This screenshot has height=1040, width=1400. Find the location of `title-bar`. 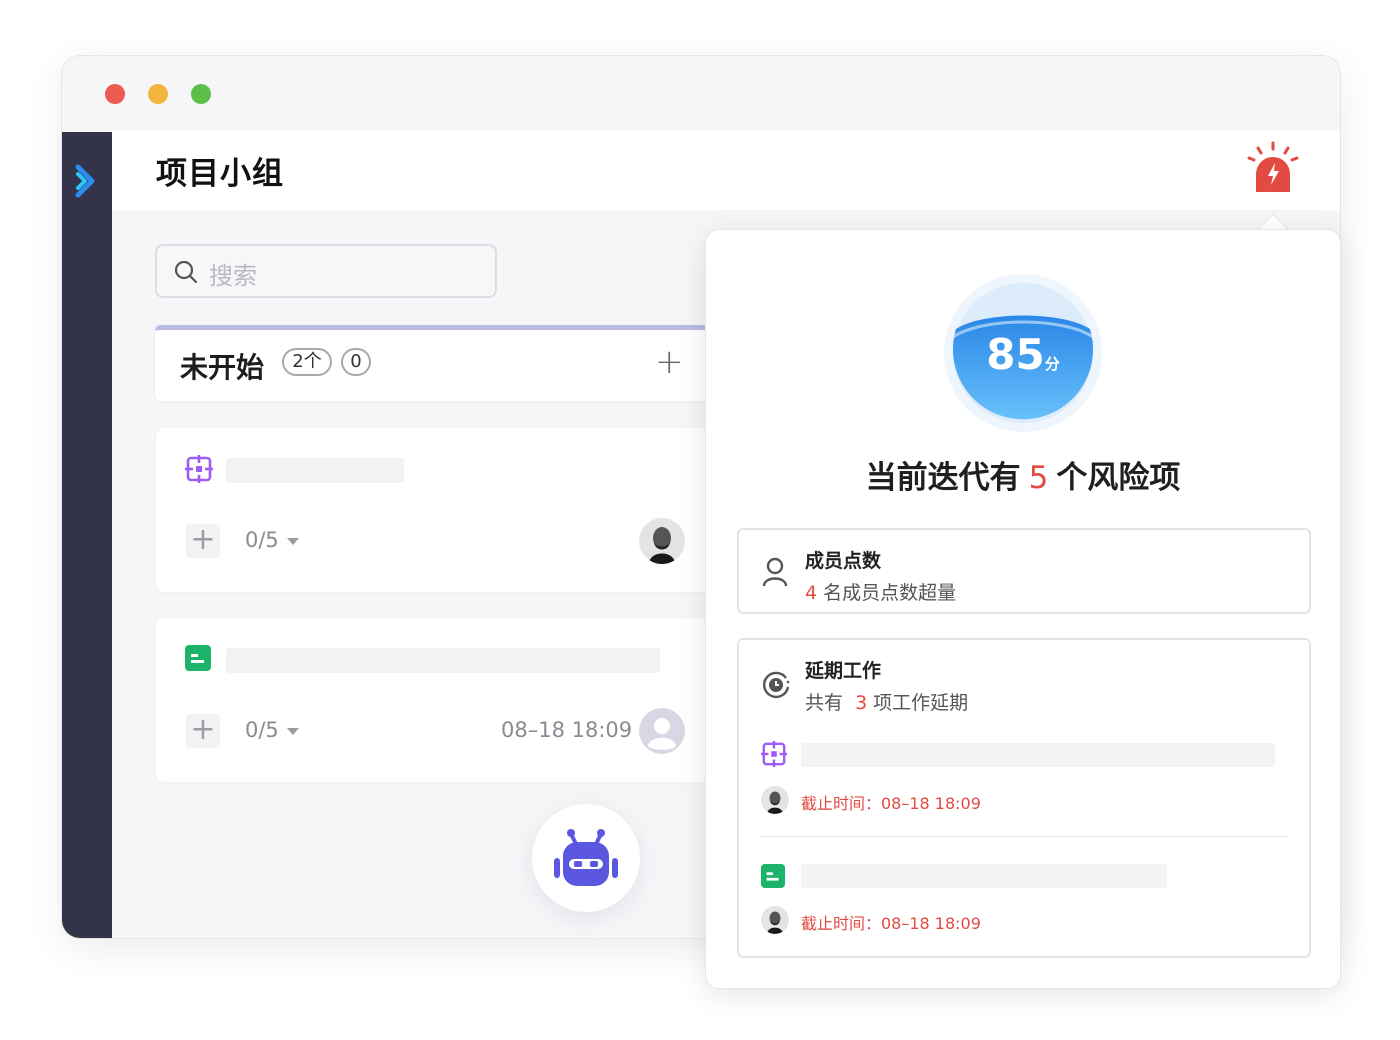

title-bar is located at coordinates (701, 93).